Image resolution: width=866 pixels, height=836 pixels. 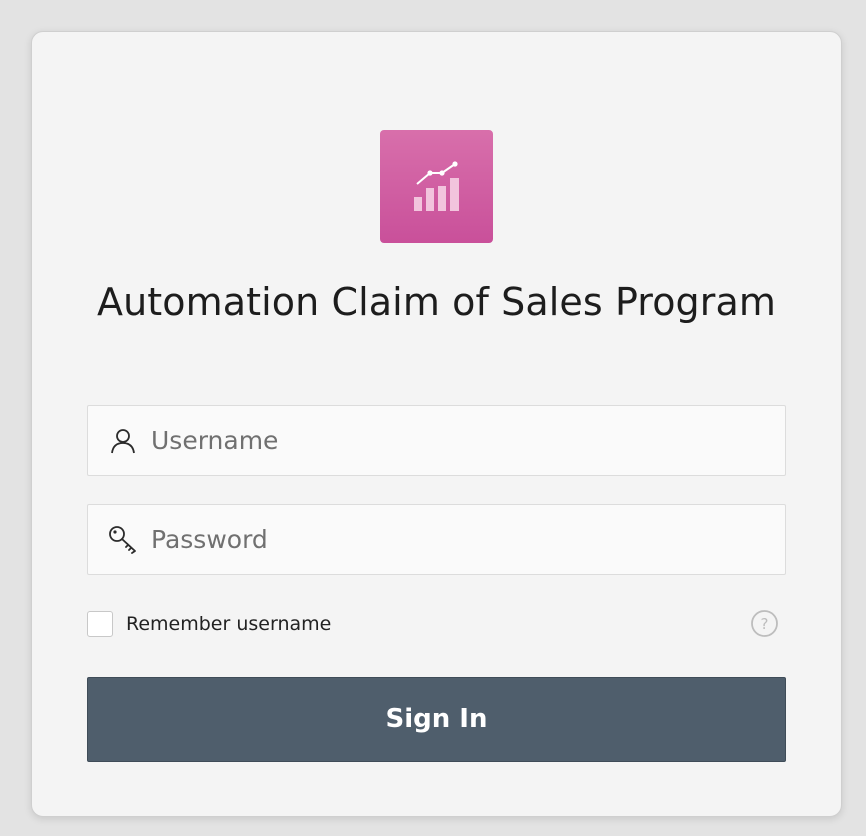 I want to click on chart-trend-icon, so click(x=436, y=186).